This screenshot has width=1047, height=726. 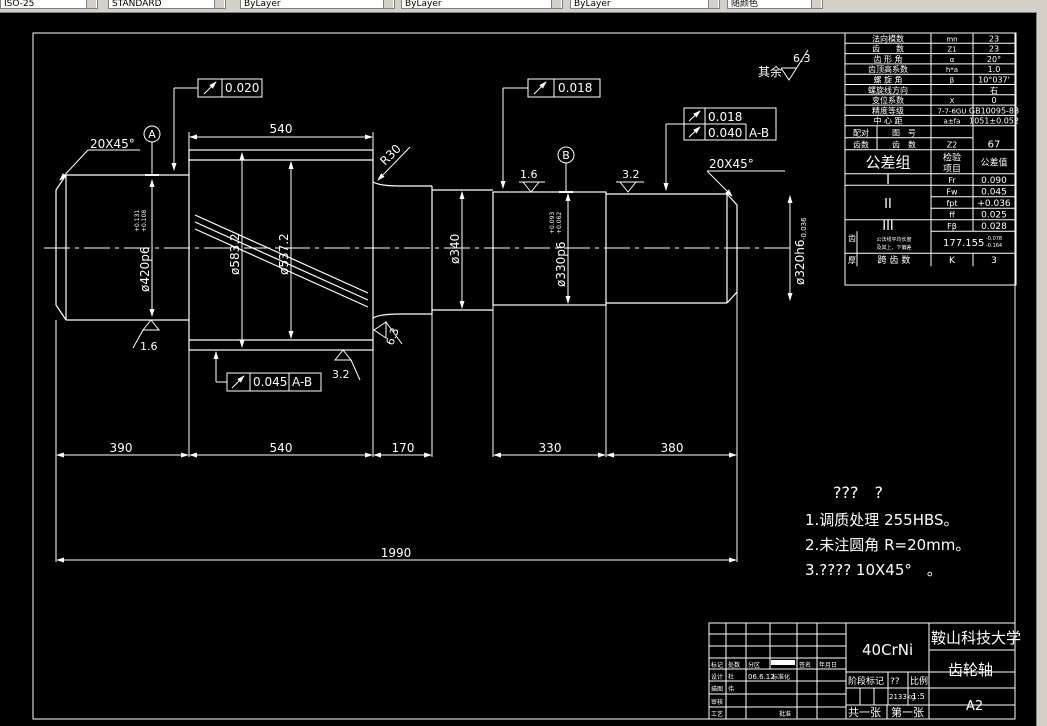 I want to click on vertical-scrollbar, so click(x=1041, y=369).